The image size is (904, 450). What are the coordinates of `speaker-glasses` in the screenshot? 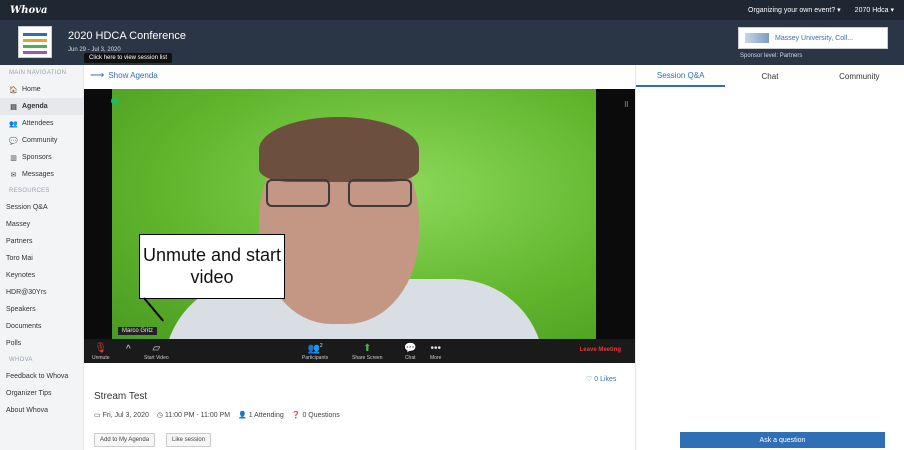 It's located at (341, 194).